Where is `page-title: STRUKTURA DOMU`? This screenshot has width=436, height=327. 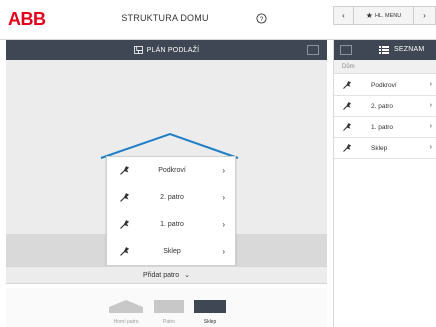
page-title: STRUKTURA DOMU is located at coordinates (165, 18).